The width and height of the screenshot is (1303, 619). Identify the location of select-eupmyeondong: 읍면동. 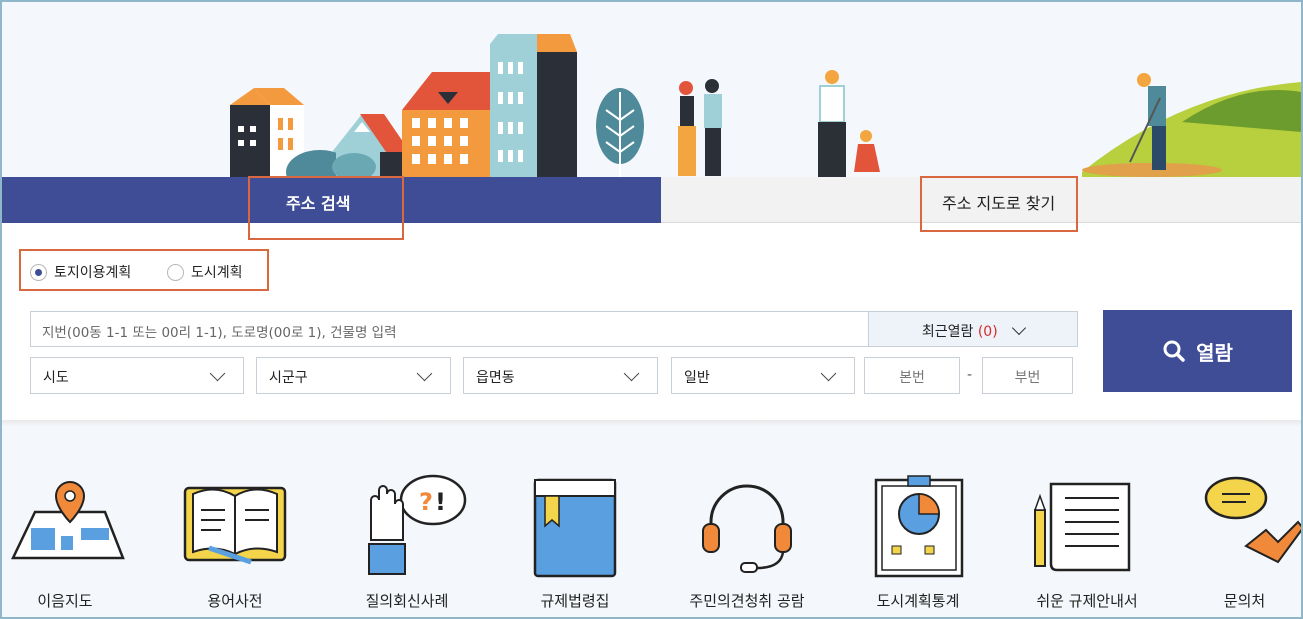
(560, 375).